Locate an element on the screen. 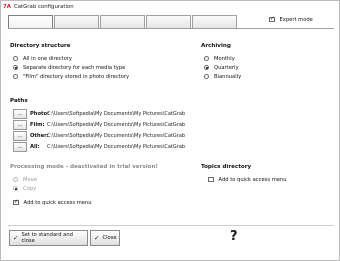  set-standard-close-label: Set to standard and close is located at coordinates (47, 238).